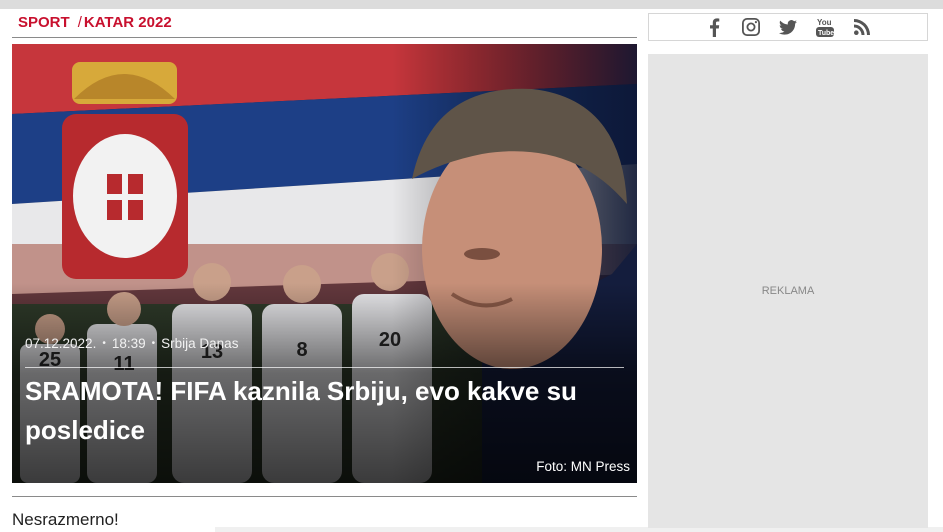  What do you see at coordinates (826, 33) in the screenshot?
I see `svg-text: Tube` at bounding box center [826, 33].